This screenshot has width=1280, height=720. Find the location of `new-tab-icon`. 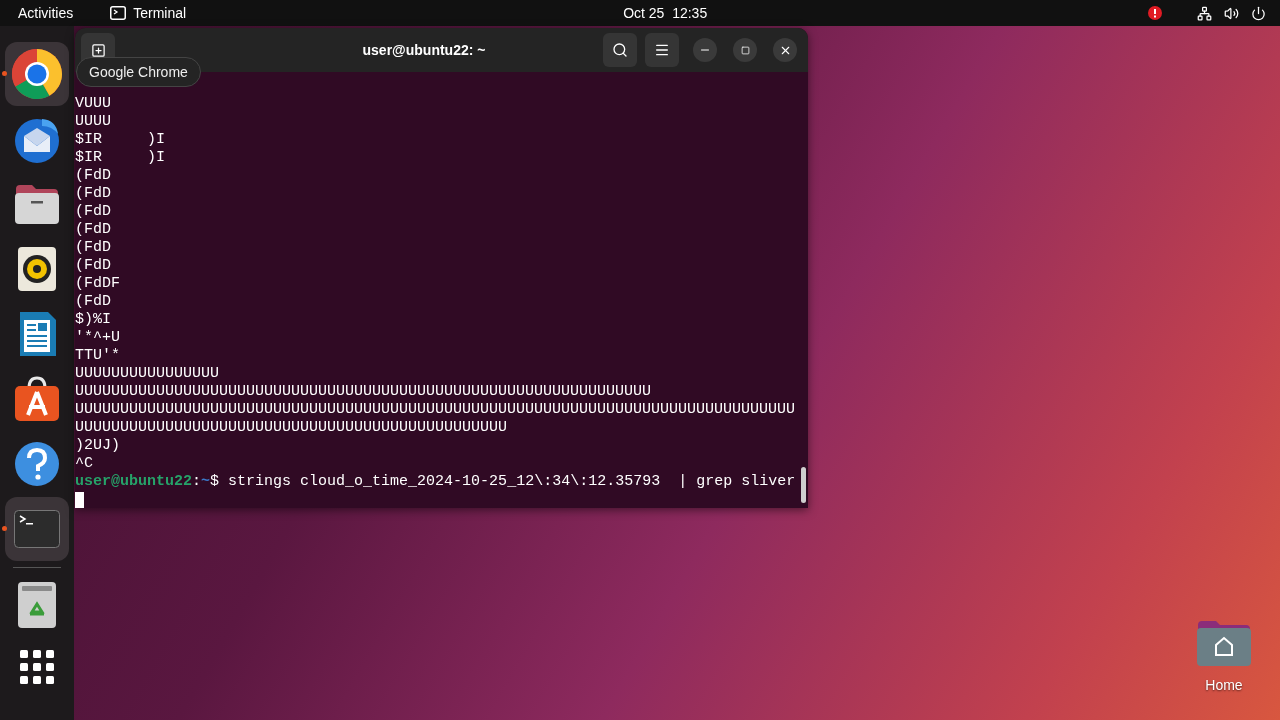

new-tab-icon is located at coordinates (98, 50).